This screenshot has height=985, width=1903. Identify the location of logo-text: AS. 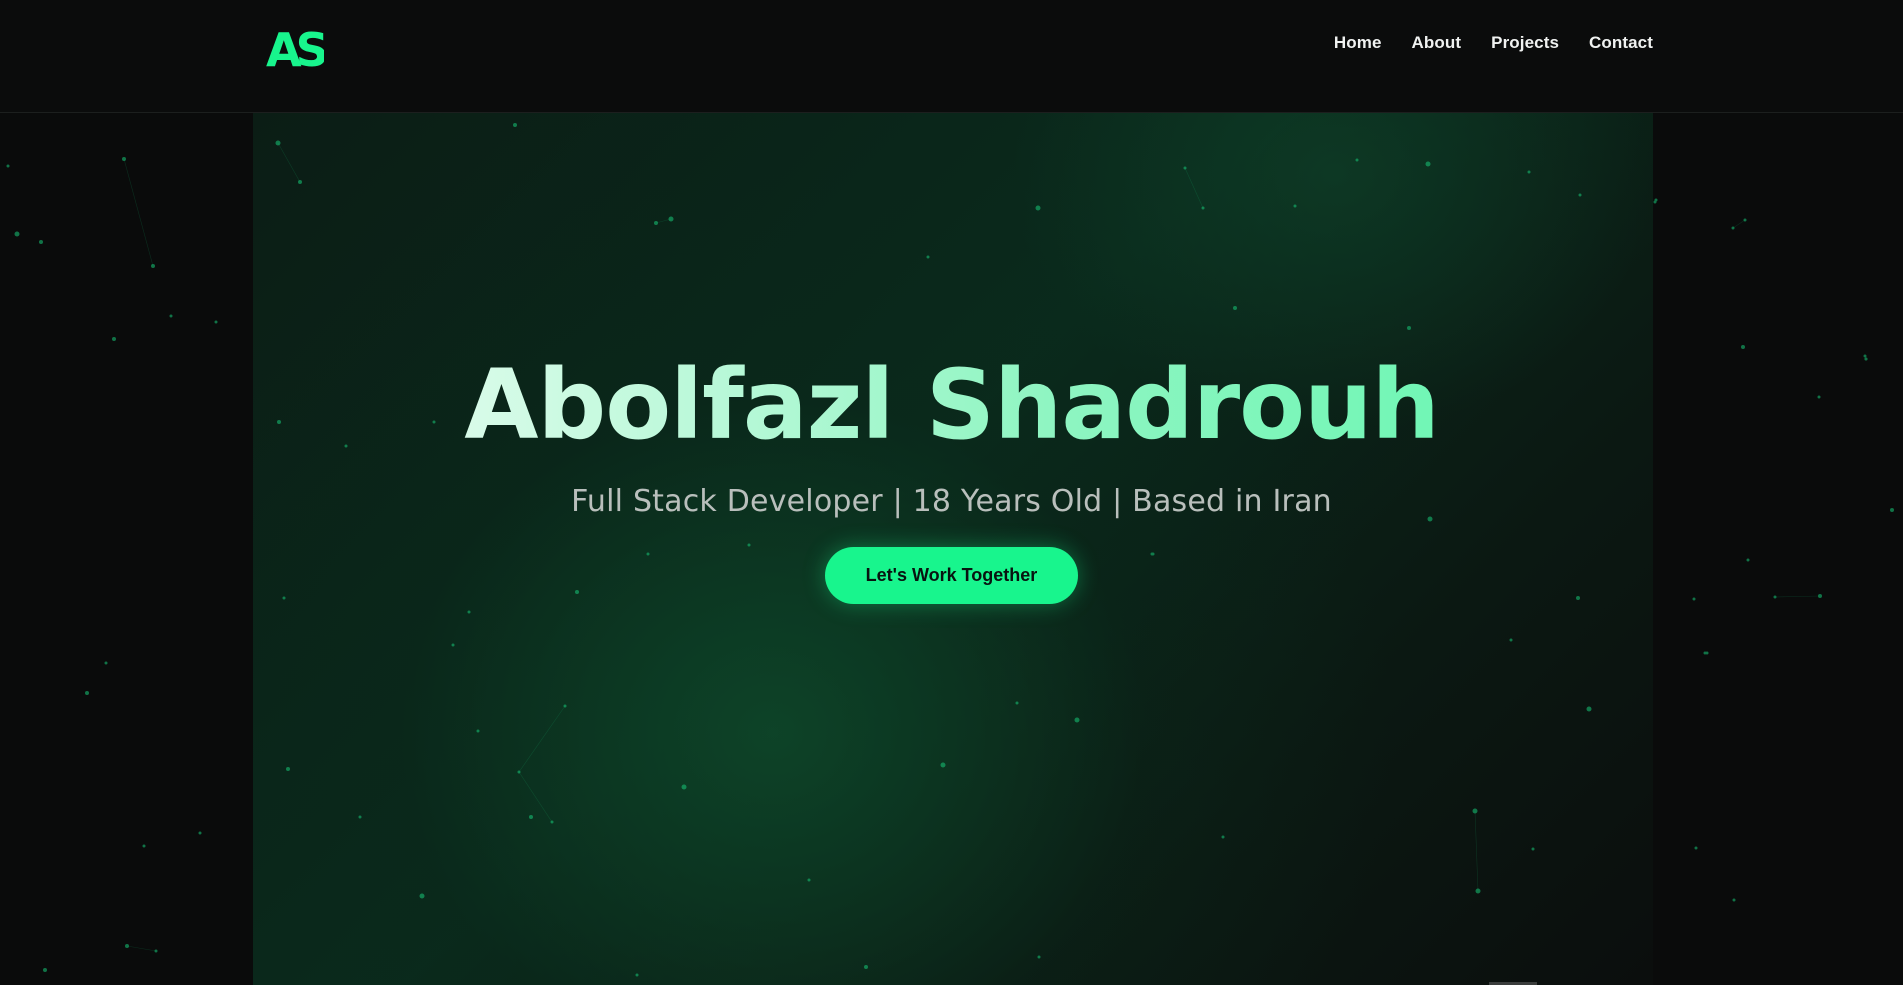
(295, 48).